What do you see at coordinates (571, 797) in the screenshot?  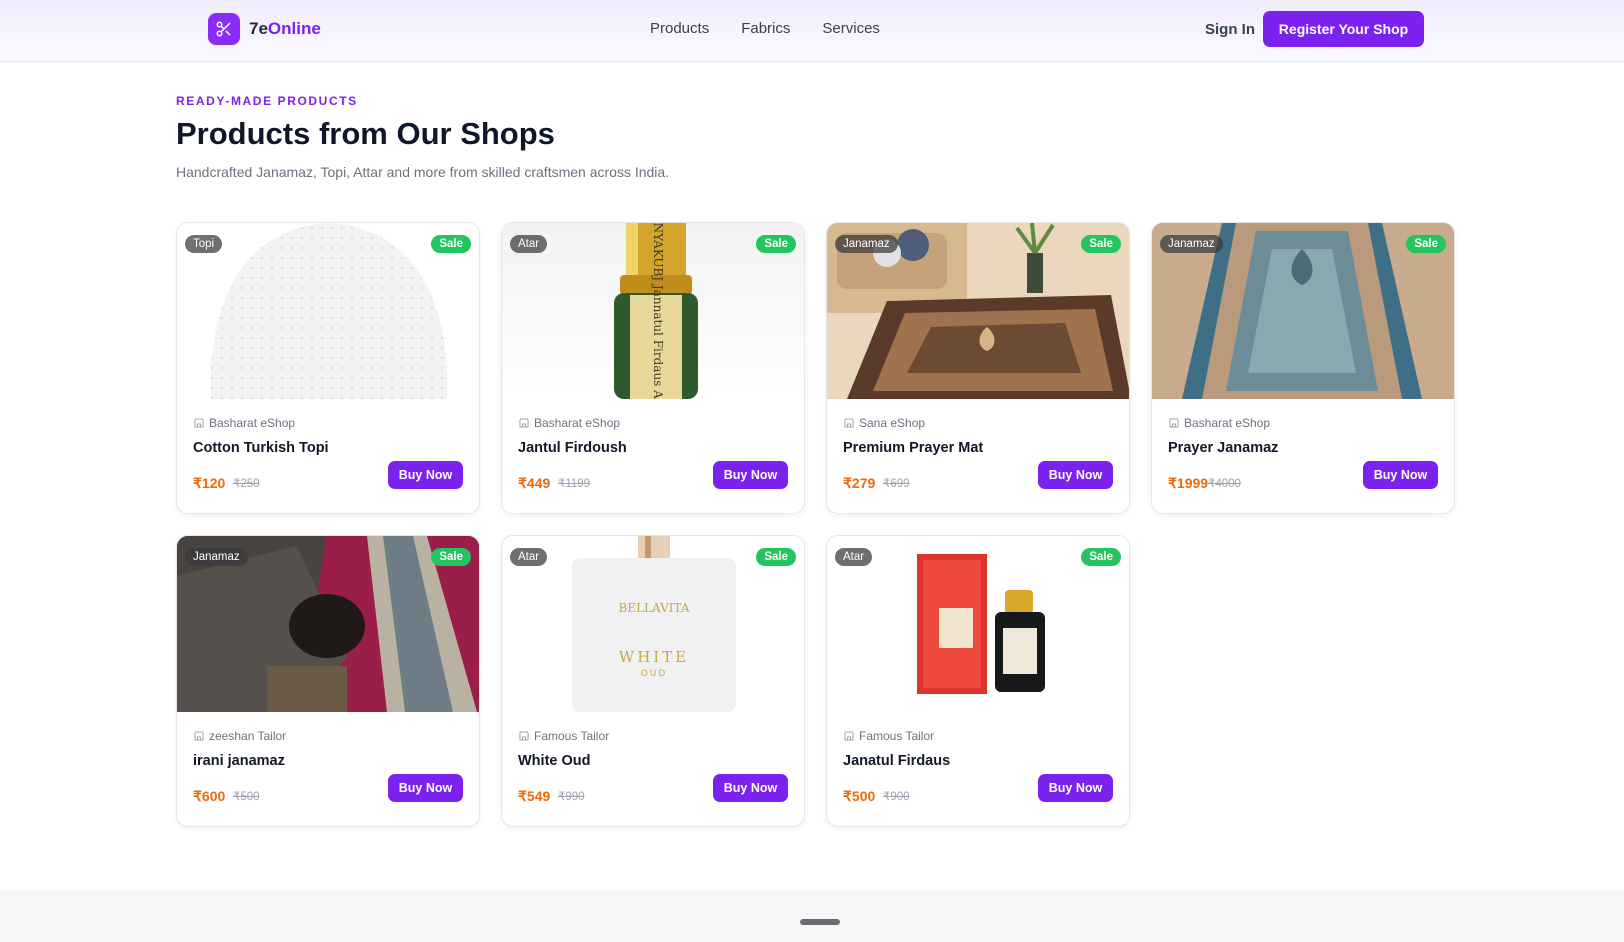 I see `product-mrp: ₹990` at bounding box center [571, 797].